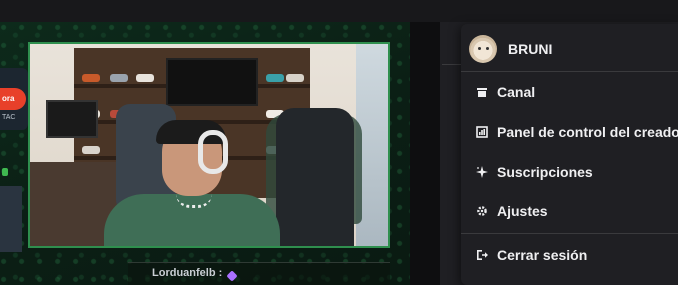  Describe the element at coordinates (482, 132) in the screenshot. I see `dashboard-icon` at that location.